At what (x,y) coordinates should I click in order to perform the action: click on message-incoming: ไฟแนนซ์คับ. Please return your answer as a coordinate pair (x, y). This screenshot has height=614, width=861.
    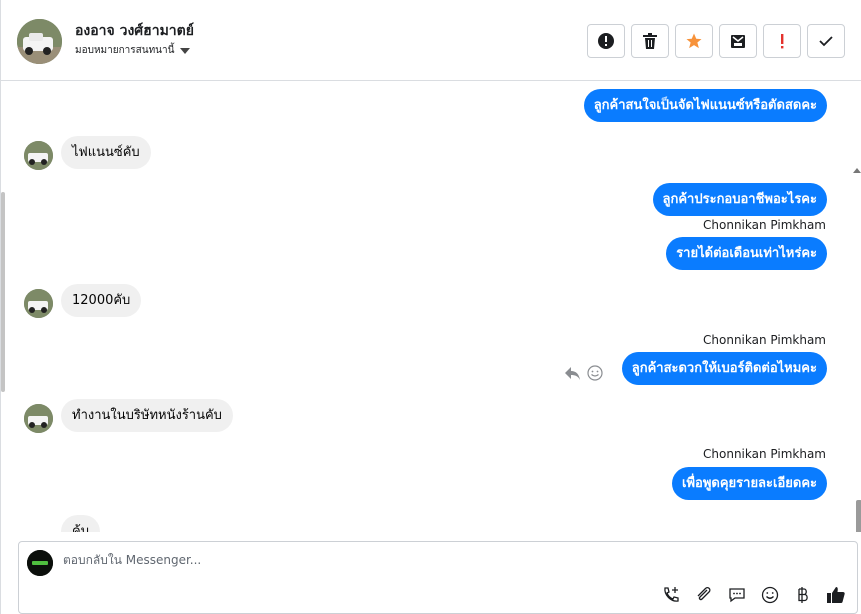
    Looking at the image, I should click on (106, 152).